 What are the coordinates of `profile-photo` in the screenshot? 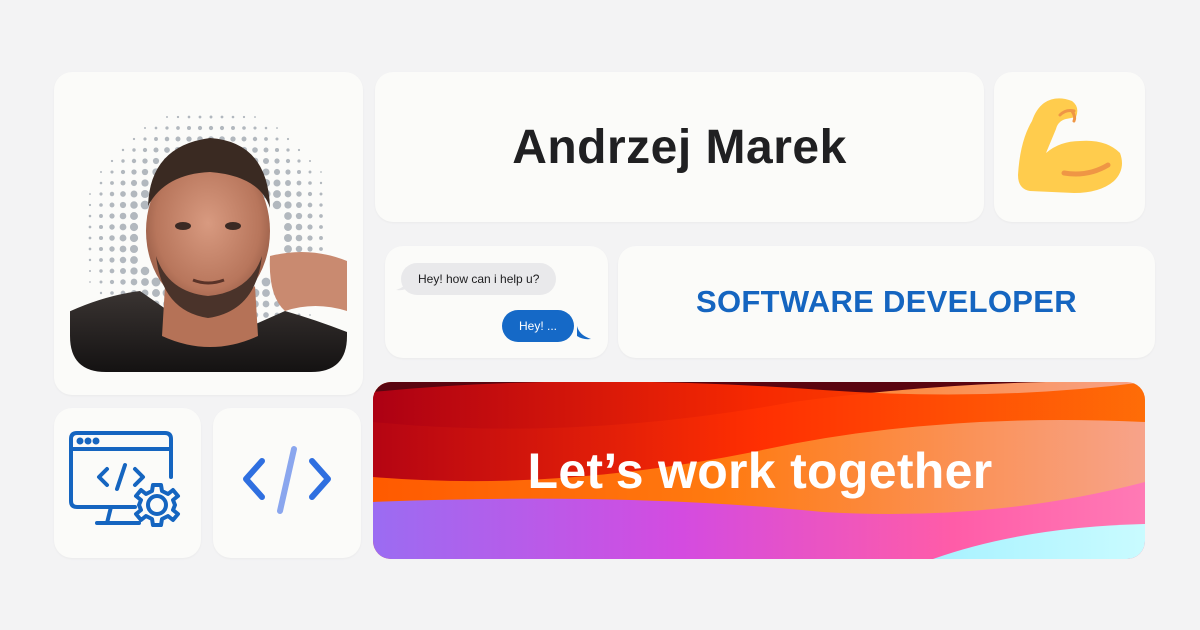 It's located at (208, 234).